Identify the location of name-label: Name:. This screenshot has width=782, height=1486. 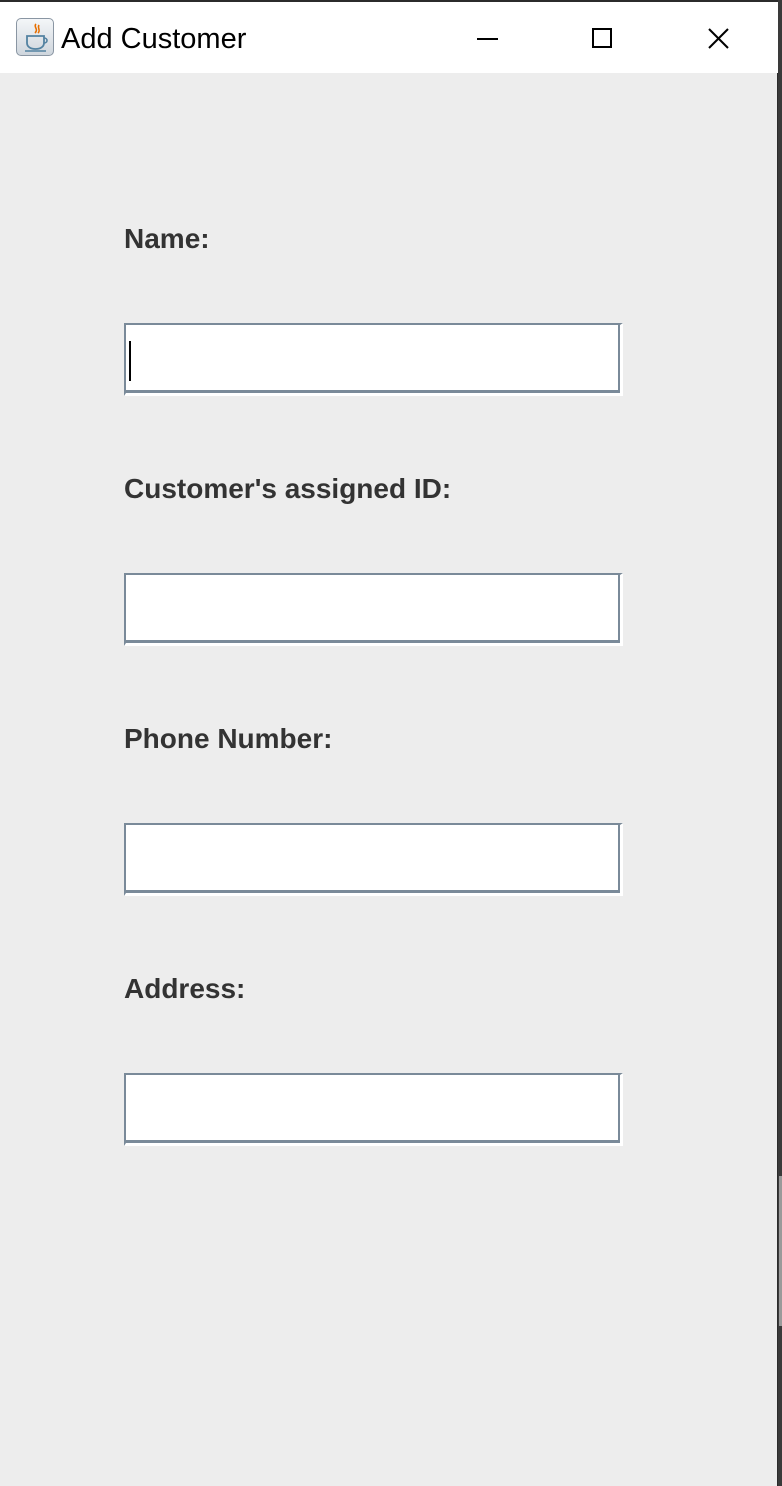
(167, 238).